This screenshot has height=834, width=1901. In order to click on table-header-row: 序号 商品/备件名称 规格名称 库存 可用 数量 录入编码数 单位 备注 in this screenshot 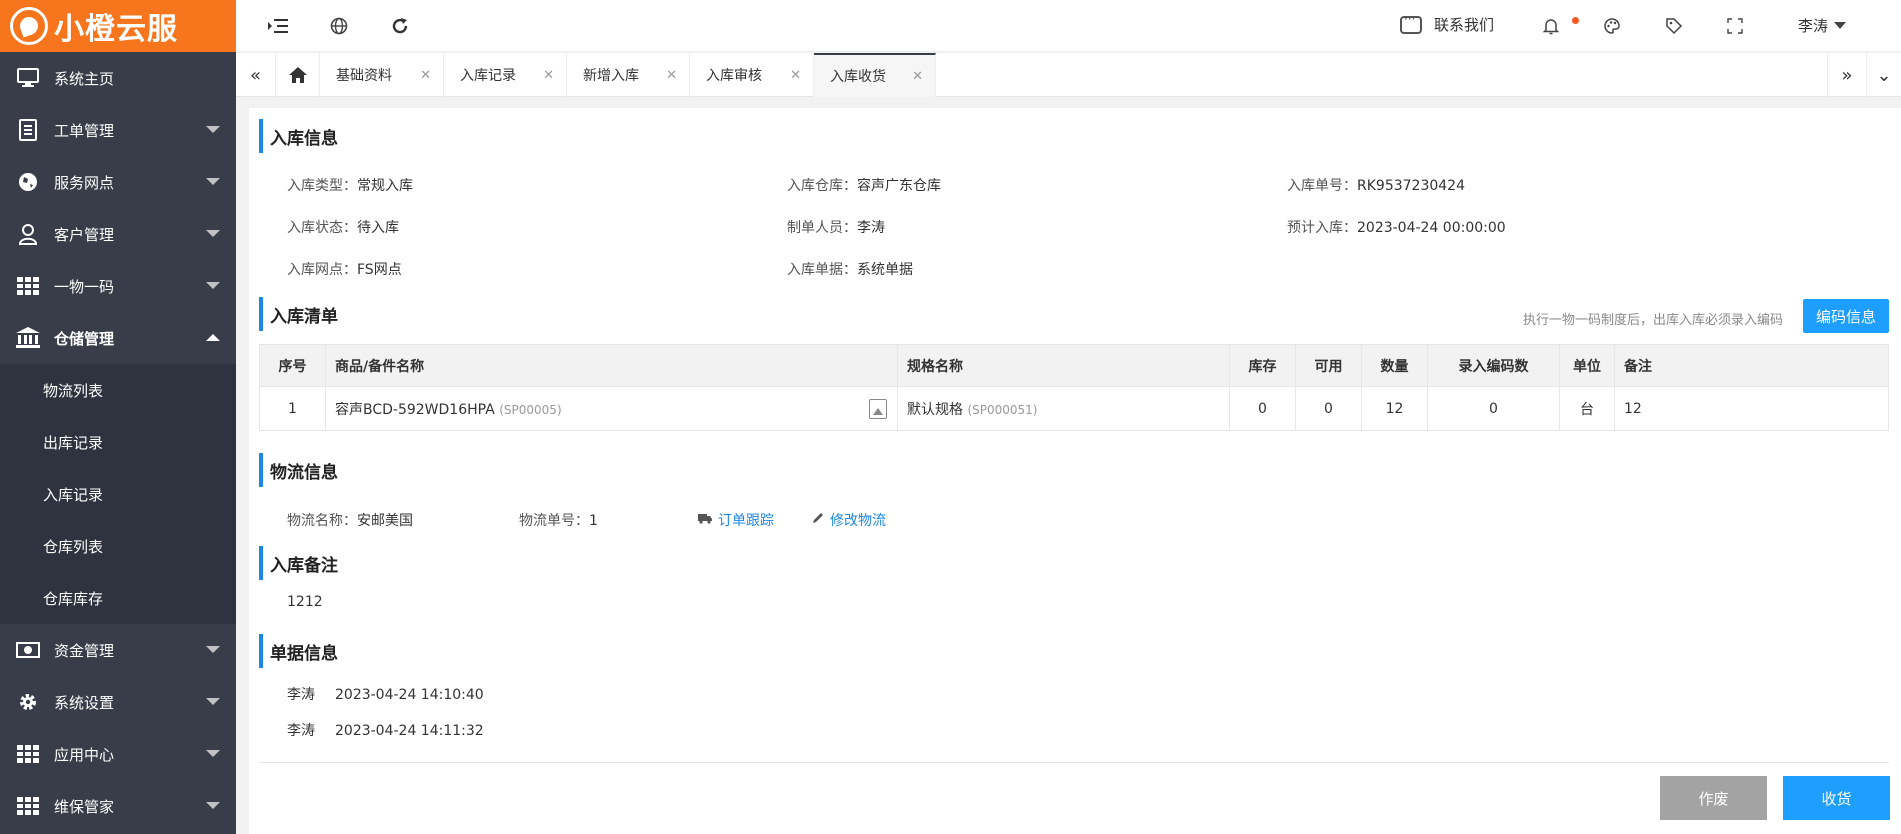, I will do `click(1074, 365)`.